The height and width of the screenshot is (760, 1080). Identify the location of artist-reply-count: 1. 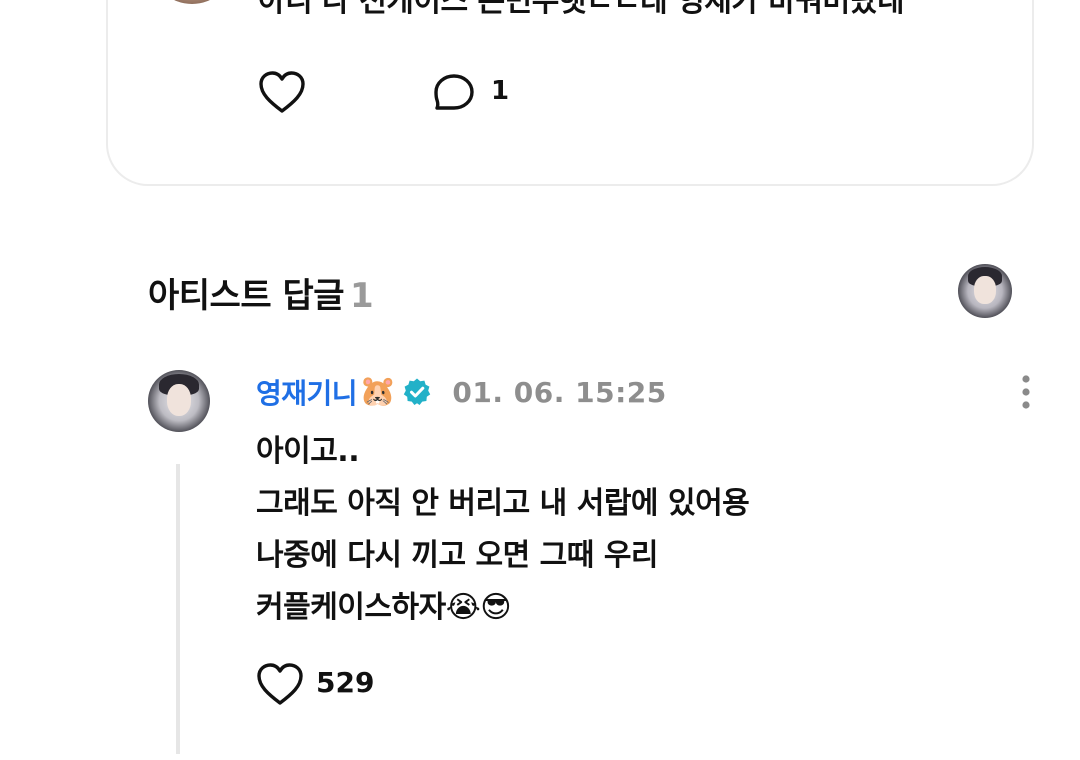
(362, 296).